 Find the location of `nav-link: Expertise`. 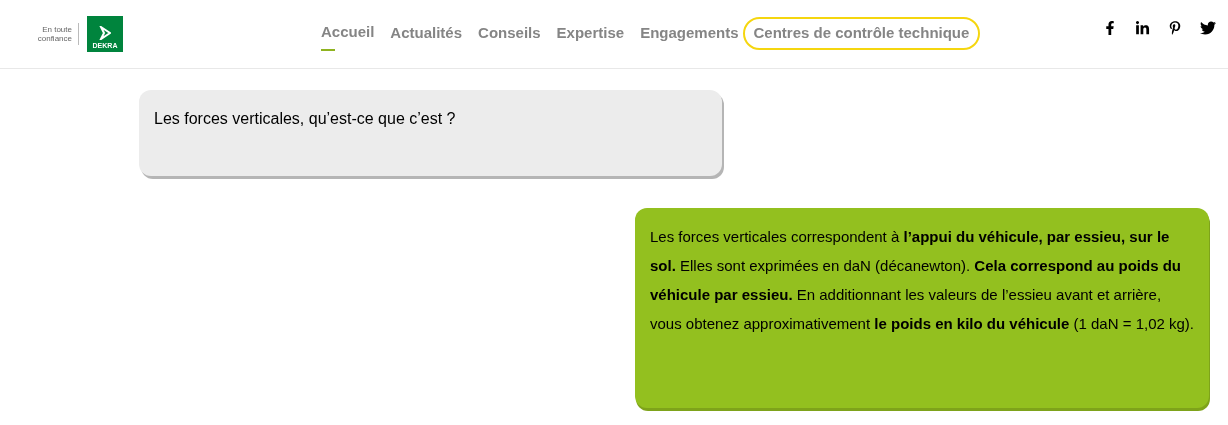

nav-link: Expertise is located at coordinates (590, 33).